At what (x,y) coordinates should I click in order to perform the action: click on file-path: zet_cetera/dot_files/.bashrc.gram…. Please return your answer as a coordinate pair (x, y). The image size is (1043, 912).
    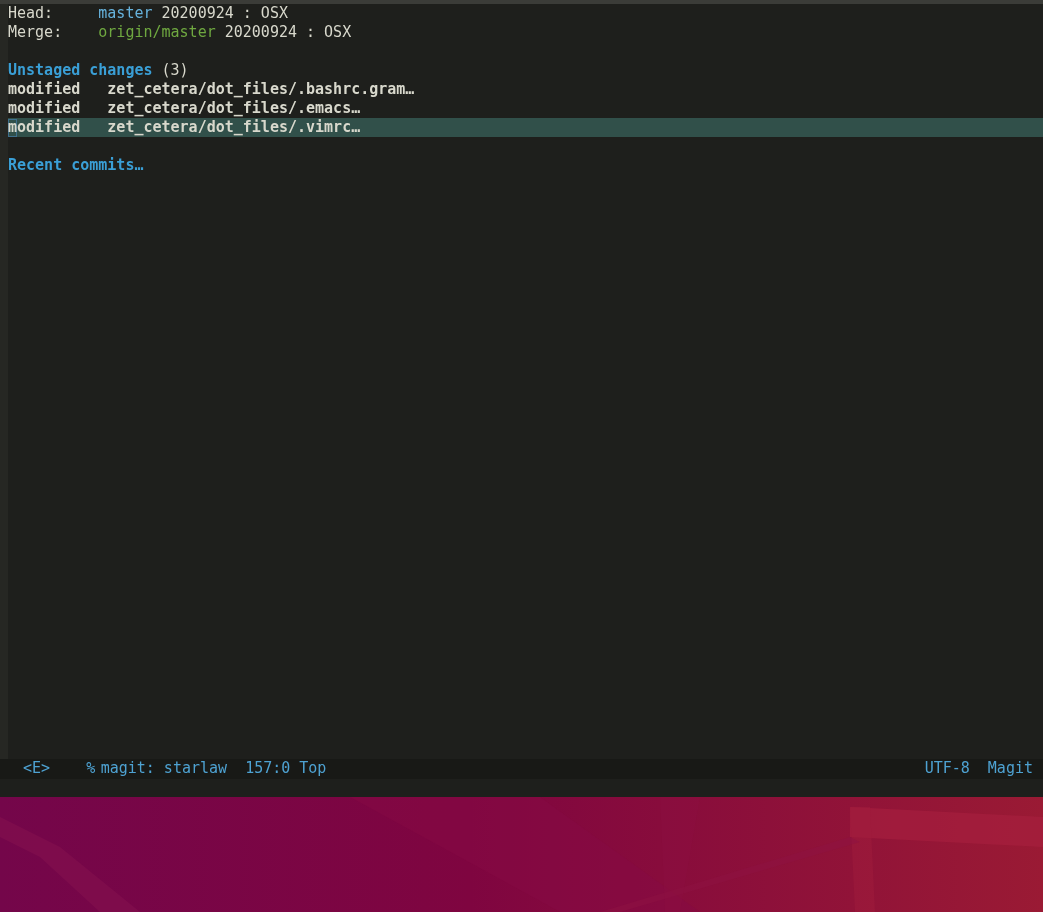
    Looking at the image, I should click on (261, 89).